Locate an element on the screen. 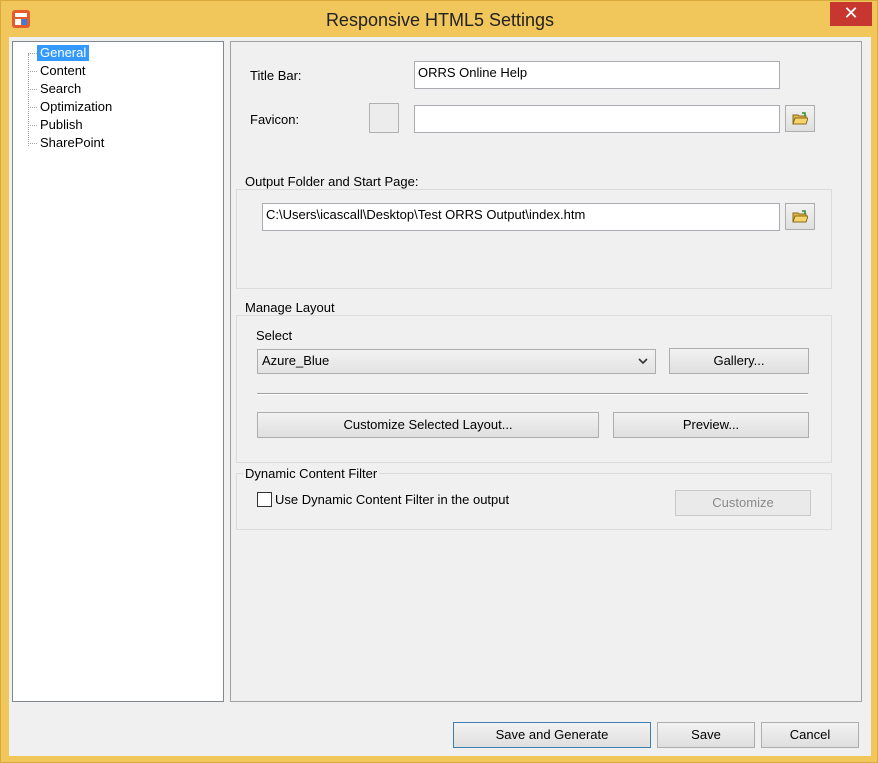 The image size is (878, 763). layout-separator is located at coordinates (532, 394).